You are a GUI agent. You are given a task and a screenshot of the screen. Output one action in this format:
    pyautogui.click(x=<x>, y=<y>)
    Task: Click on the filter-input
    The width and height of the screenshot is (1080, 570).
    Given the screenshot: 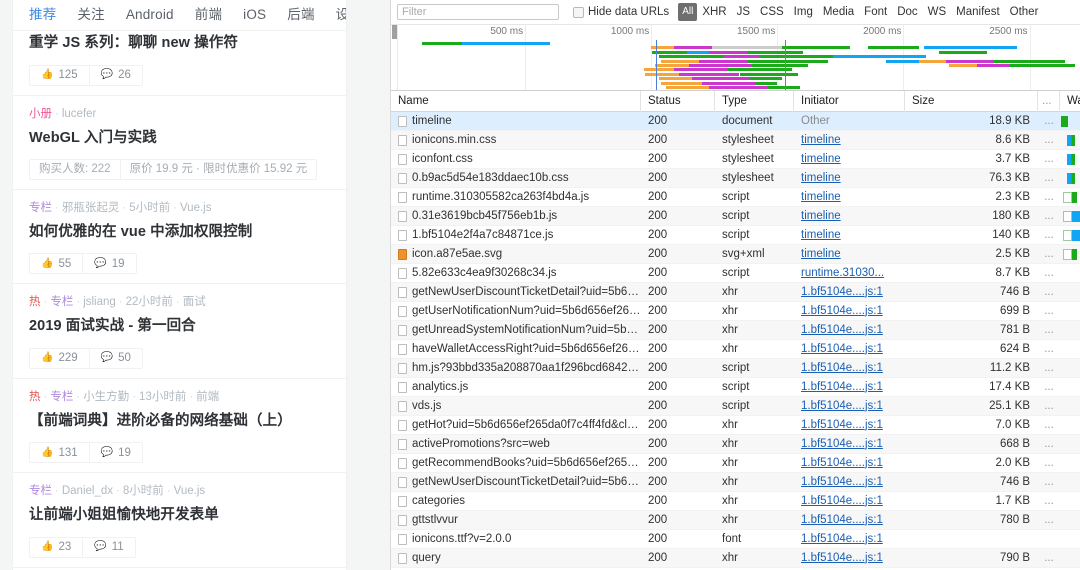 What is the action you would take?
    pyautogui.click(x=478, y=12)
    